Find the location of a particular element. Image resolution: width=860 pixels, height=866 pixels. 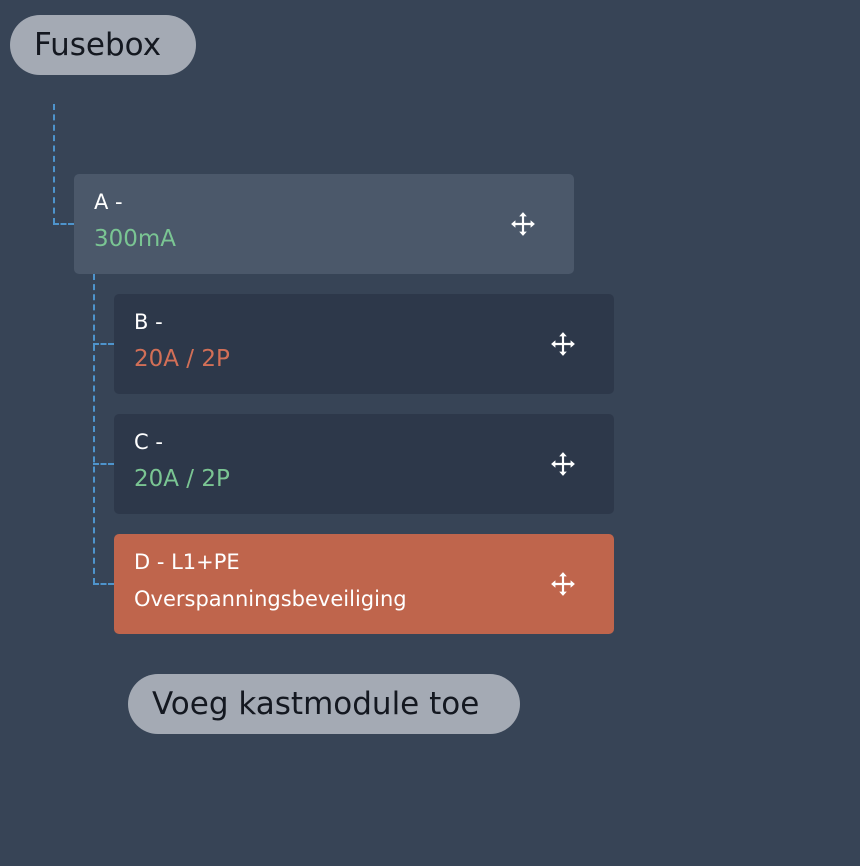

module-title: B - is located at coordinates (148, 322).